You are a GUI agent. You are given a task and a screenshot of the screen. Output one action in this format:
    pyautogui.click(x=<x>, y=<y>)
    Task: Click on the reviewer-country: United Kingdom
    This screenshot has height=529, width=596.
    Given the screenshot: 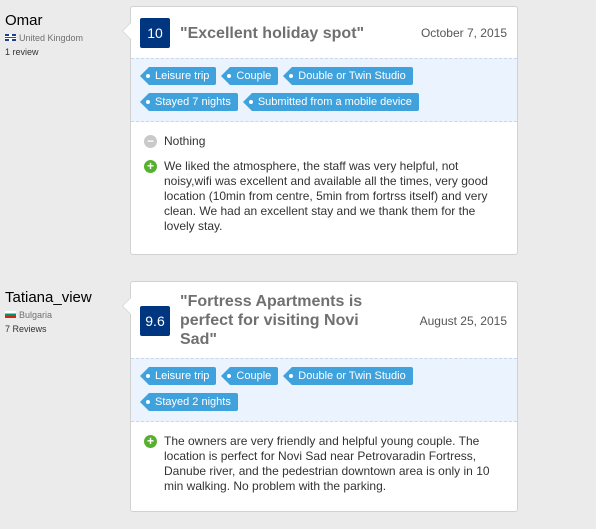 What is the action you would take?
    pyautogui.click(x=44, y=38)
    